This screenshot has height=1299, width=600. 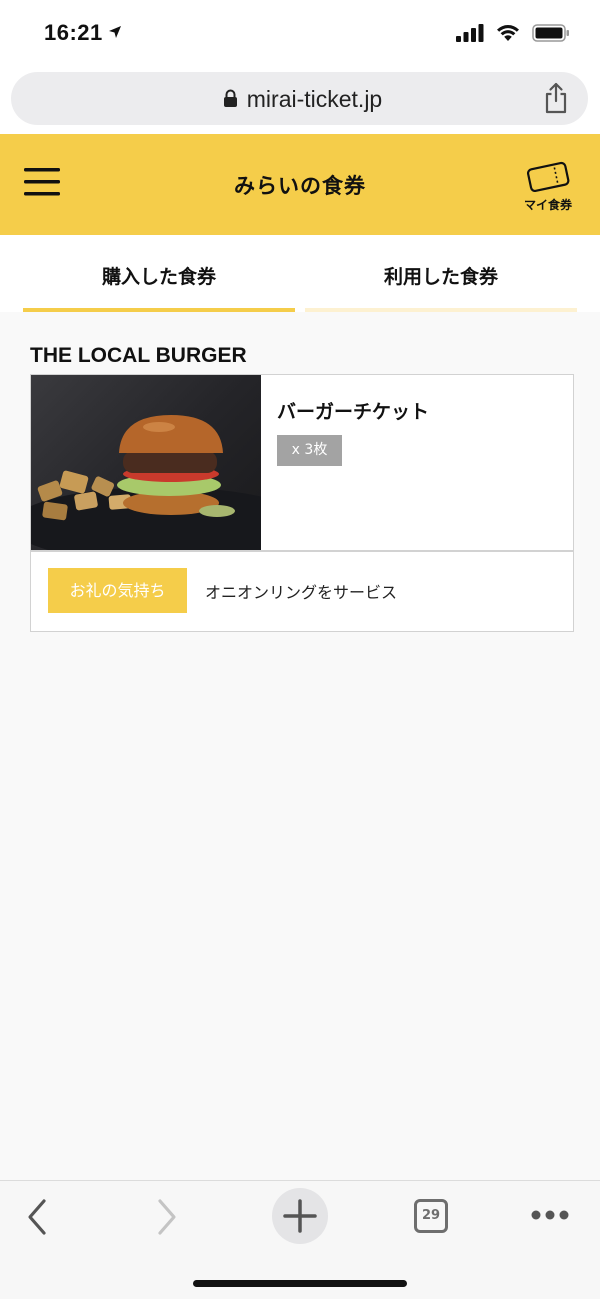 What do you see at coordinates (159, 273) in the screenshot?
I see `tab-purchased-tickets: 購入した食券` at bounding box center [159, 273].